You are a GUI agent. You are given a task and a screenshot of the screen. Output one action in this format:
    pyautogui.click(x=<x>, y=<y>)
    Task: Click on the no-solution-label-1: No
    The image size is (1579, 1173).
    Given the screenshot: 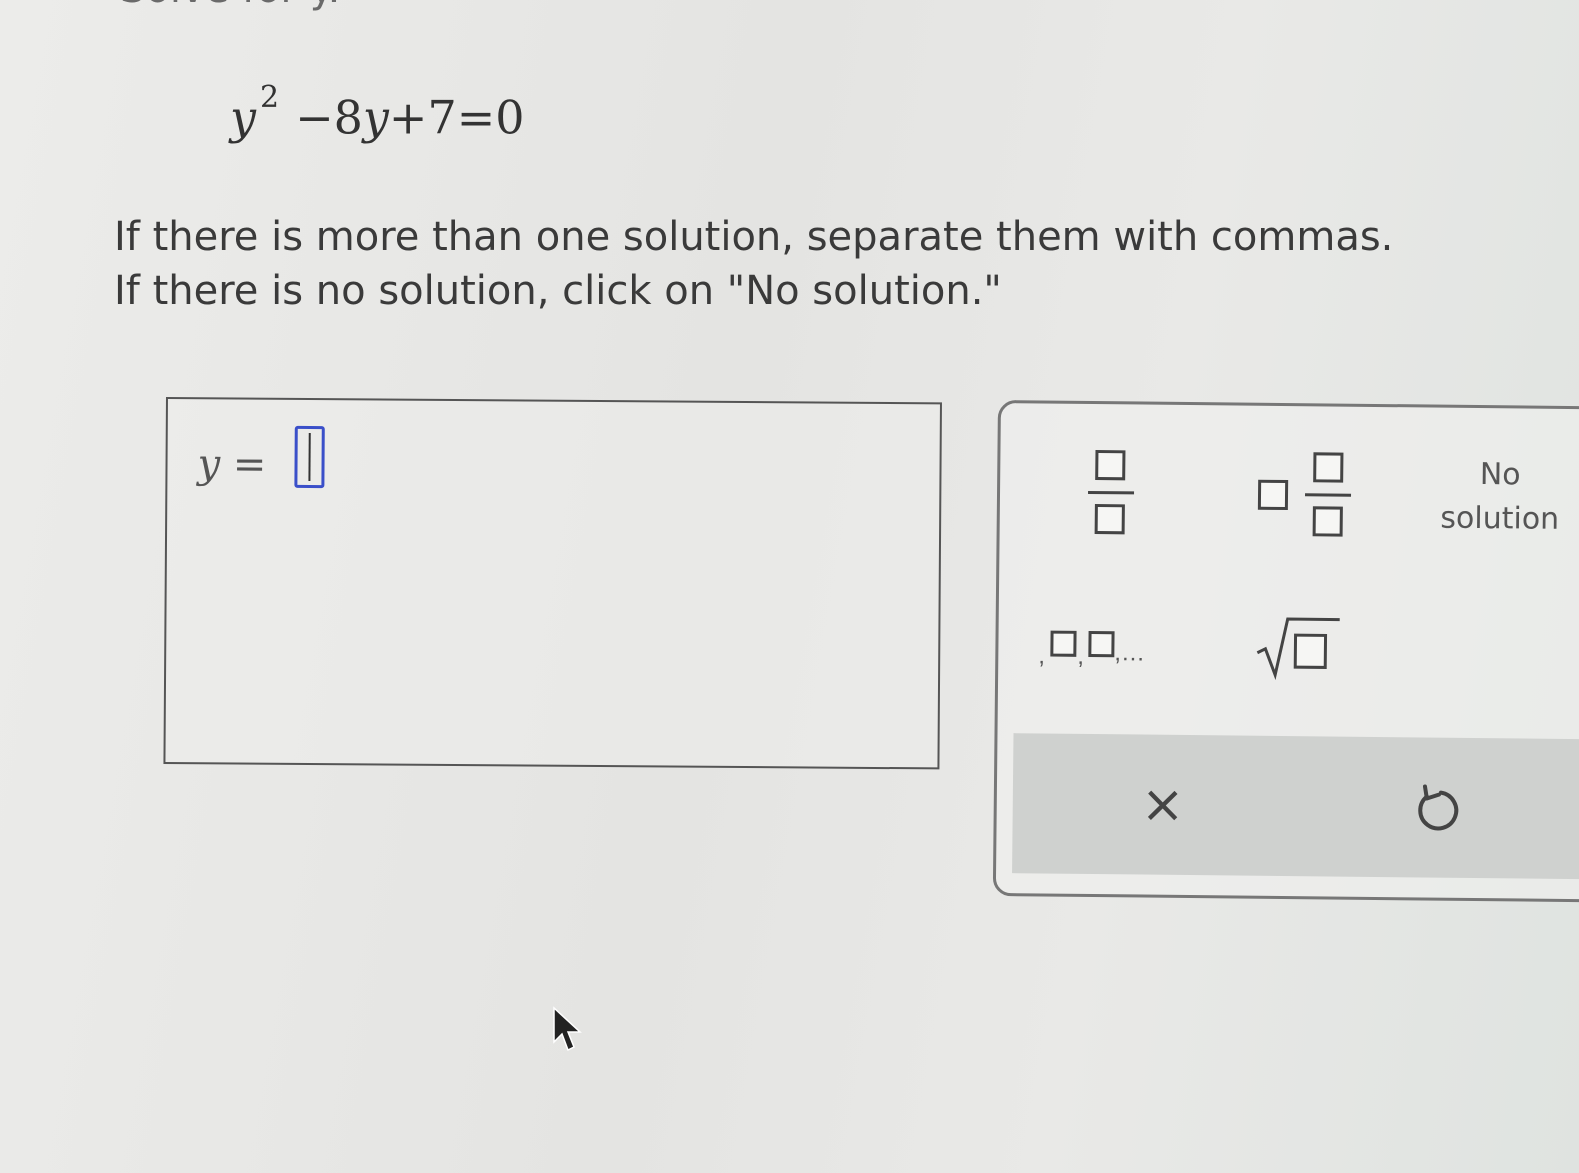 What is the action you would take?
    pyautogui.click(x=1500, y=475)
    